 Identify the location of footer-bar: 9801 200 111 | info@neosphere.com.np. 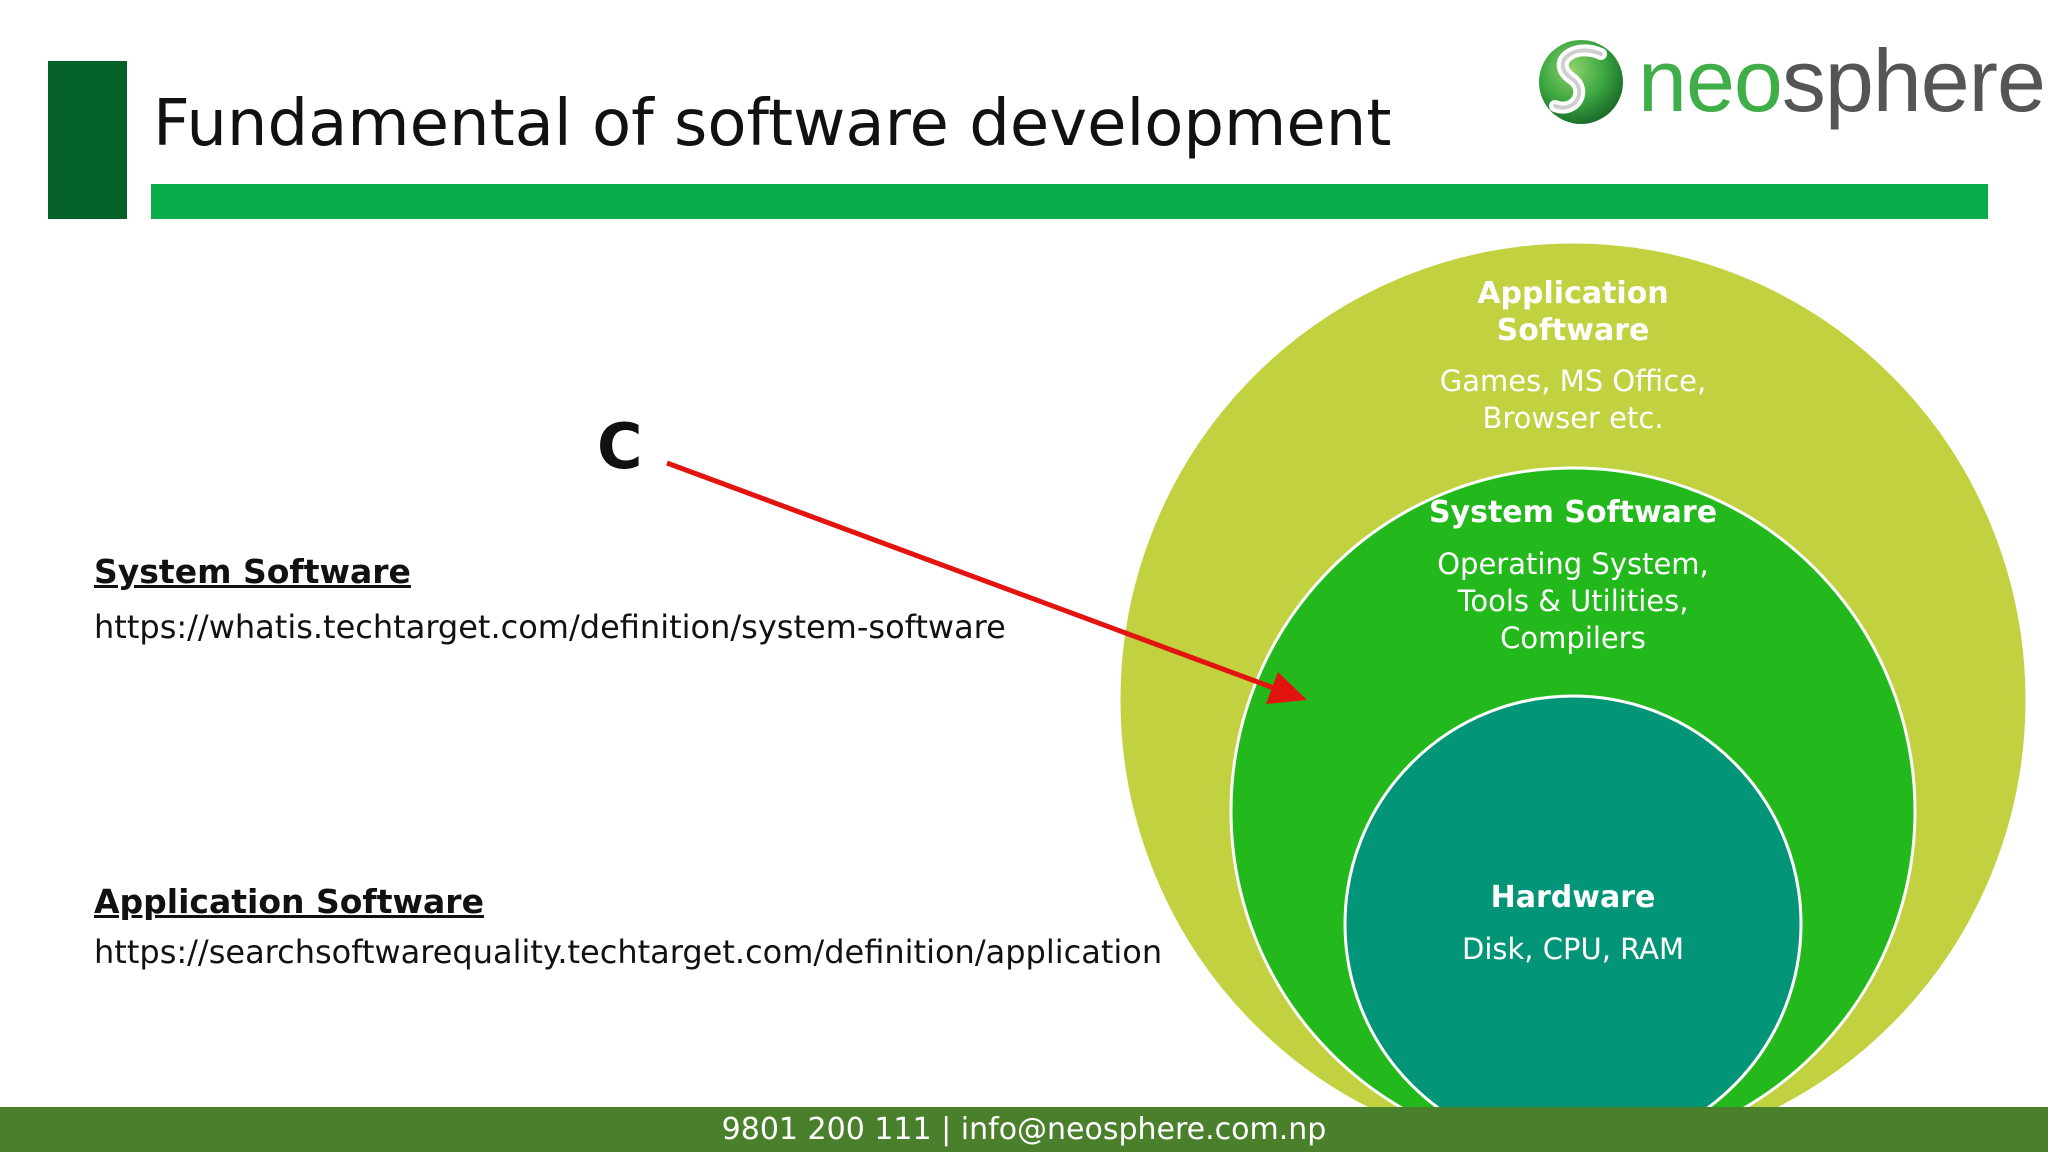
(1024, 1129).